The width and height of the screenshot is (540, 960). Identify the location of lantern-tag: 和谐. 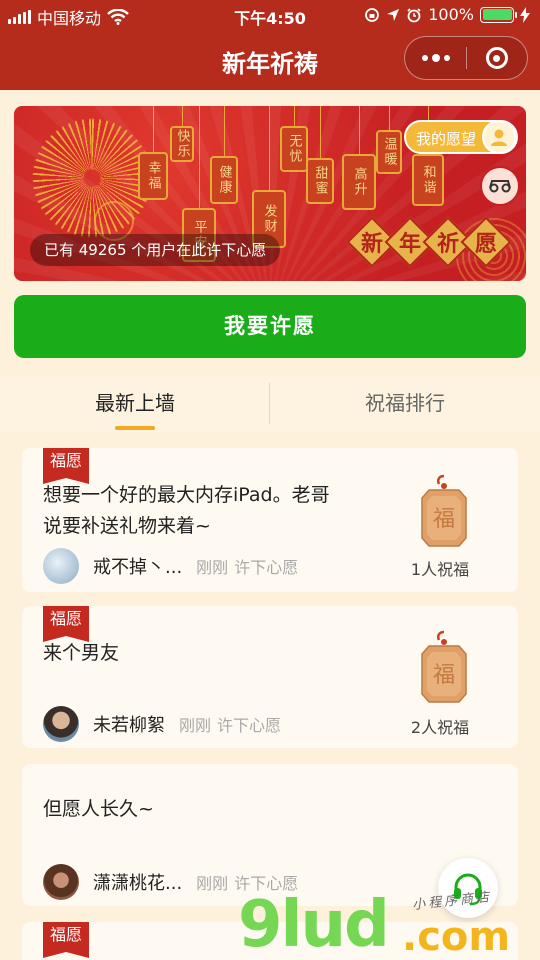
(428, 156).